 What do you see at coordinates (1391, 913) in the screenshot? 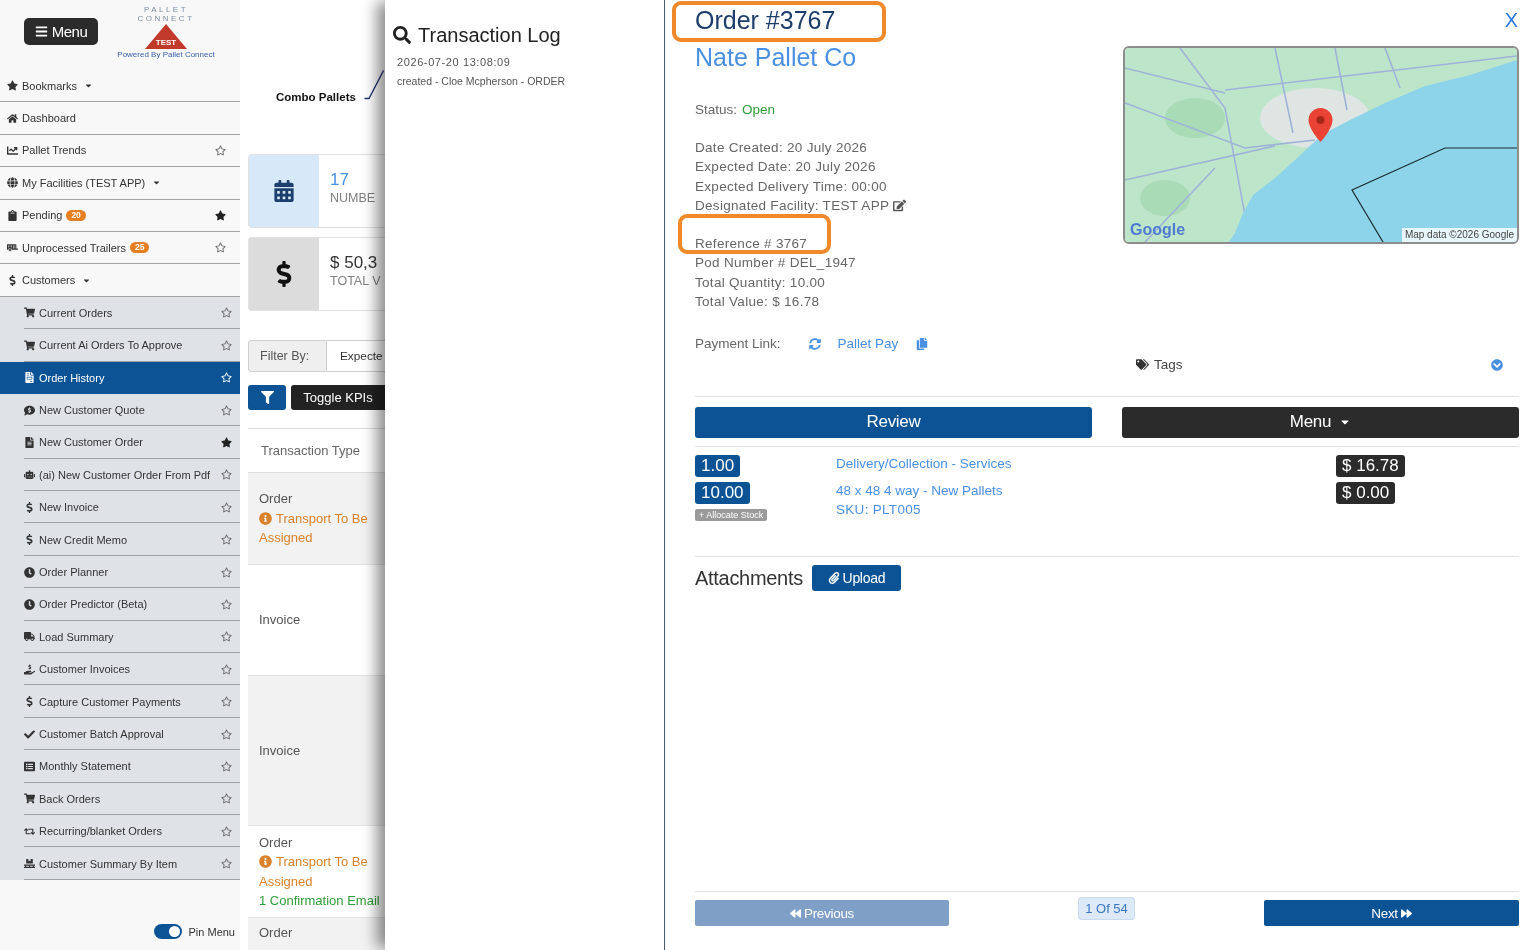
I see `next-button: Next` at bounding box center [1391, 913].